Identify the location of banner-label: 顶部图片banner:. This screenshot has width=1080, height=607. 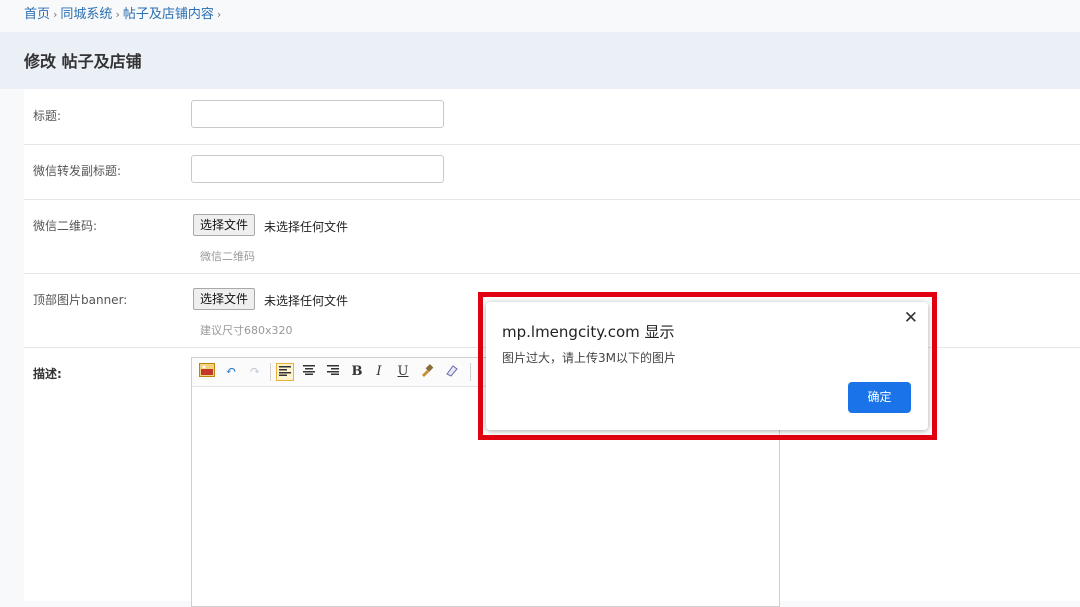
(80, 300).